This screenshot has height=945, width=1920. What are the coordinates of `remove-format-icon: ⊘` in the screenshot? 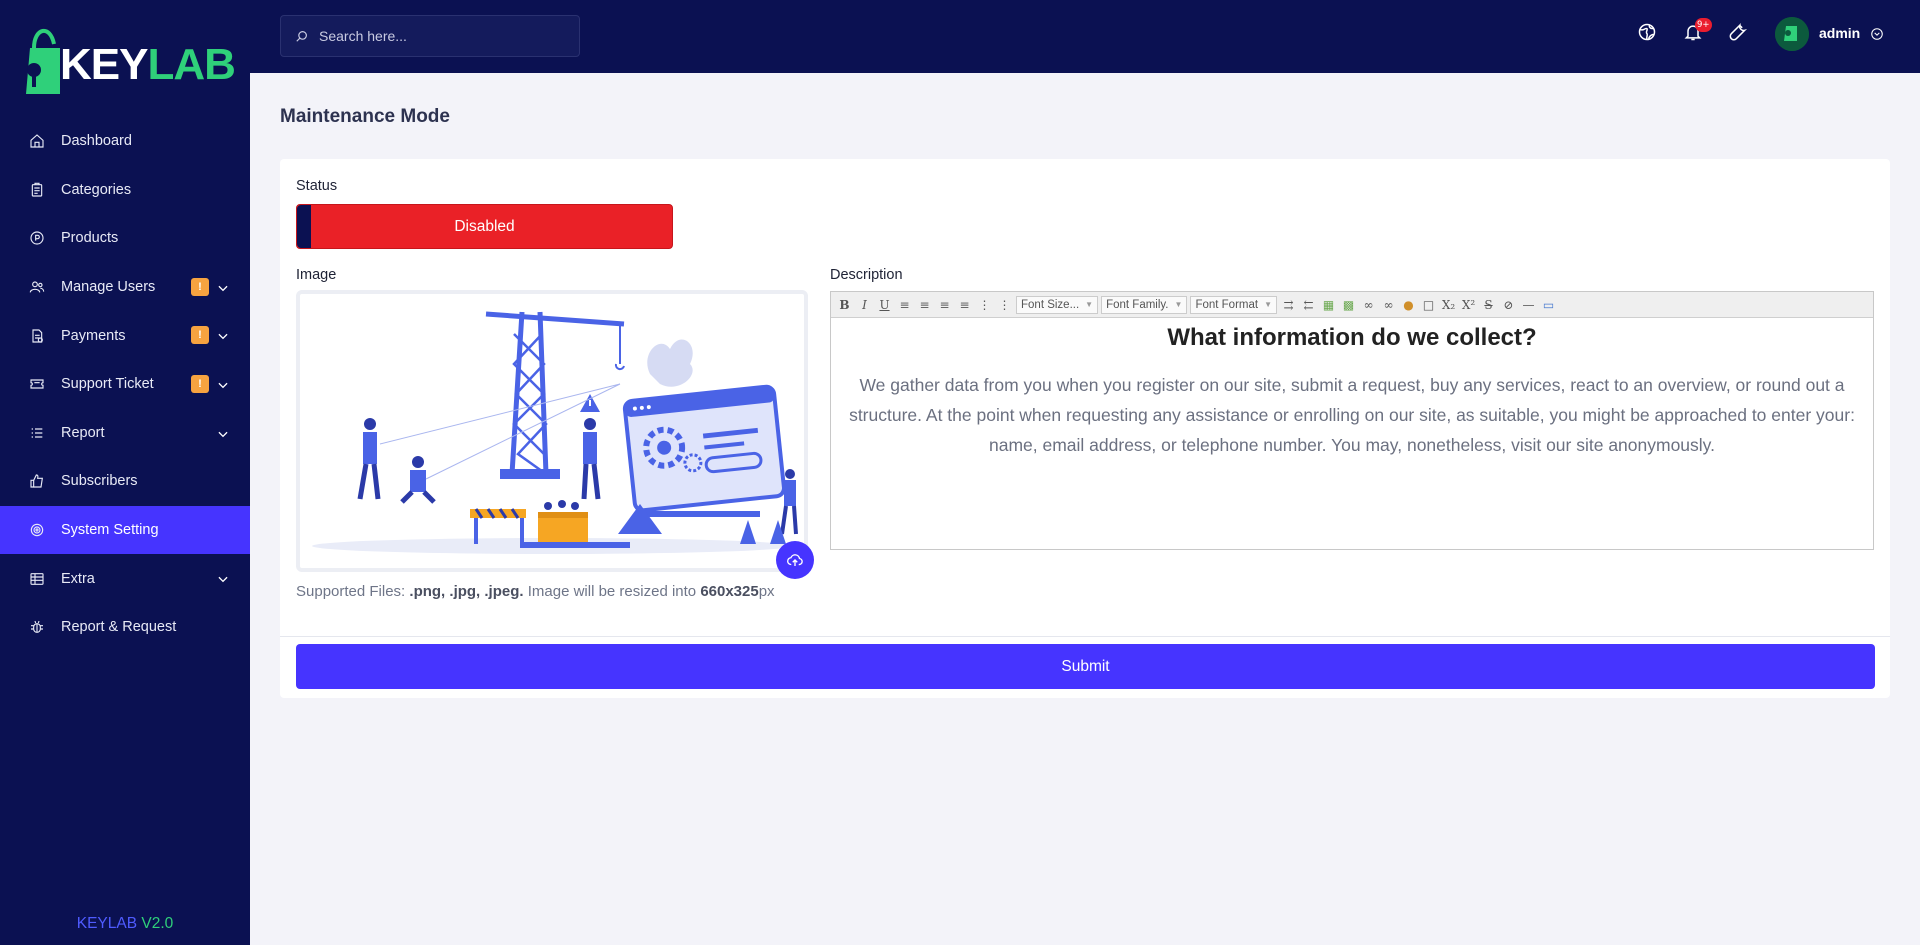 It's located at (1508, 304).